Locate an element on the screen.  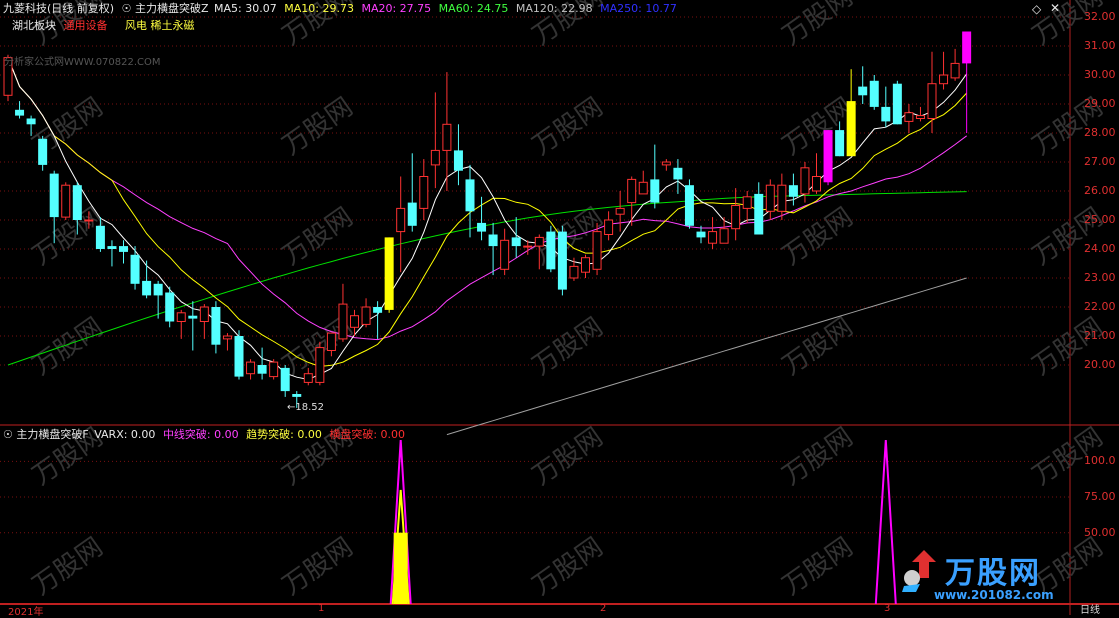
price-tick: 20.00 is located at coordinates (1100, 364).